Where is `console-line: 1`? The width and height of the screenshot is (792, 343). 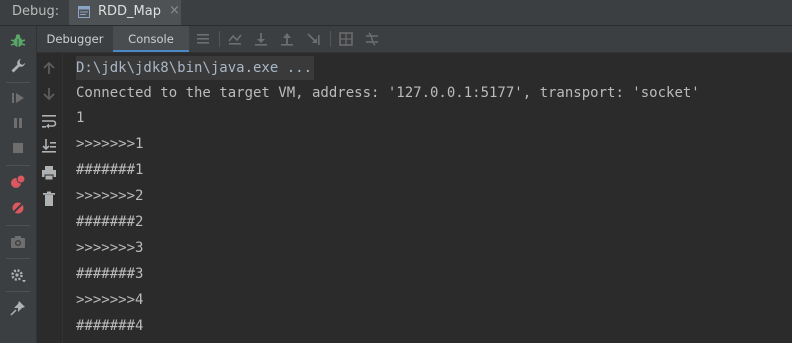 console-line: 1 is located at coordinates (80, 118).